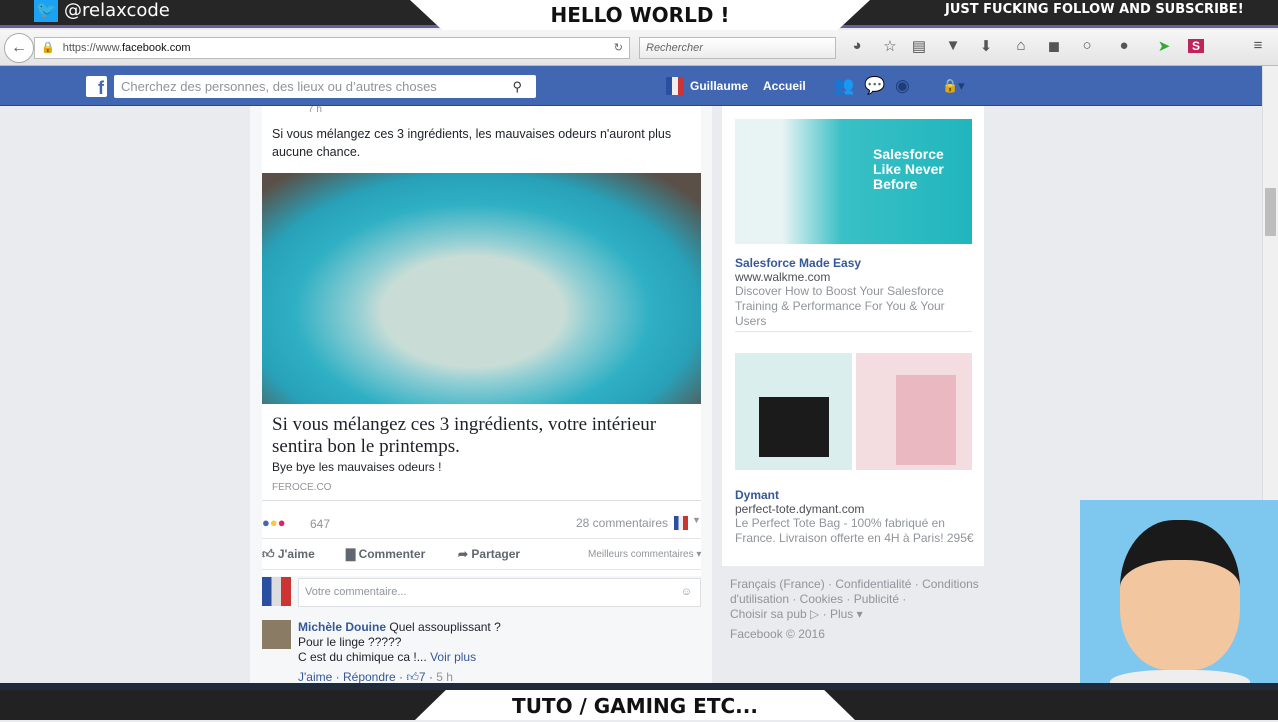 Image resolution: width=1278 pixels, height=722 pixels. Describe the element at coordinates (481, 288) in the screenshot. I see `post-link-image` at that location.